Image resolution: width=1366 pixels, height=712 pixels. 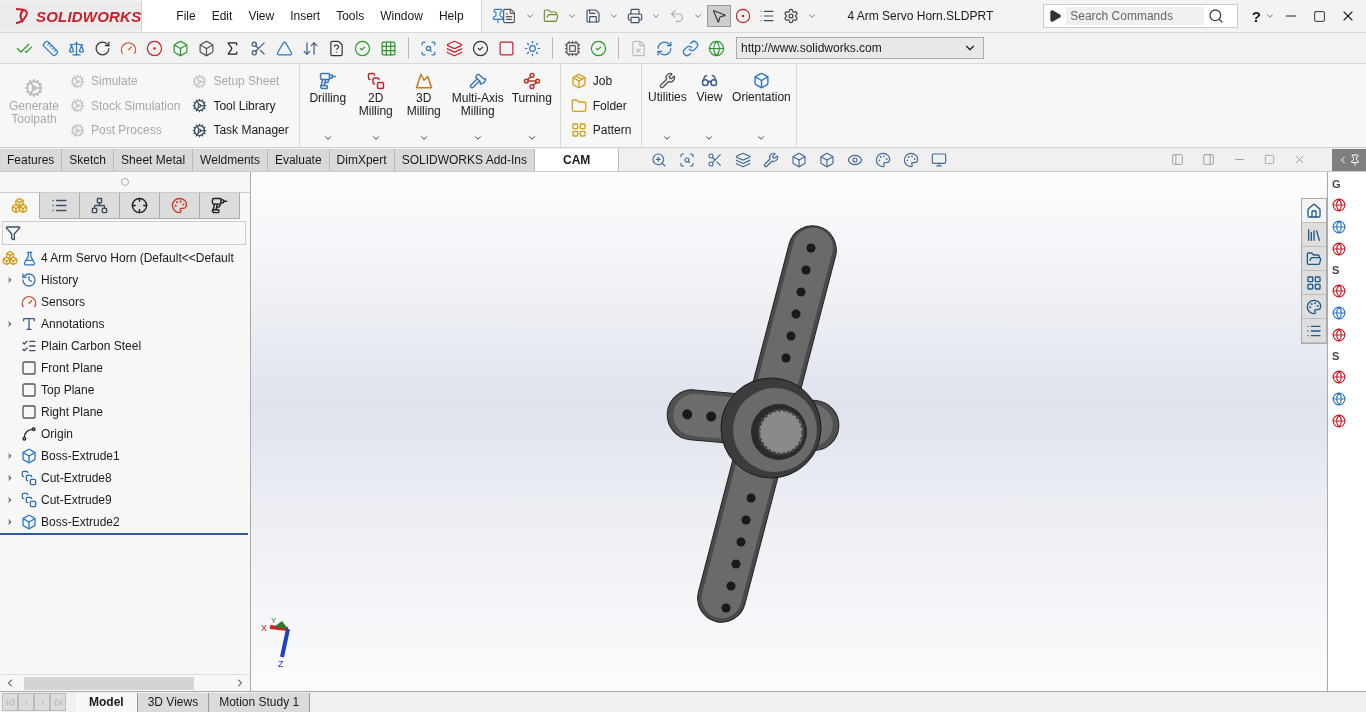 I want to click on home-tab, so click(x=1314, y=211).